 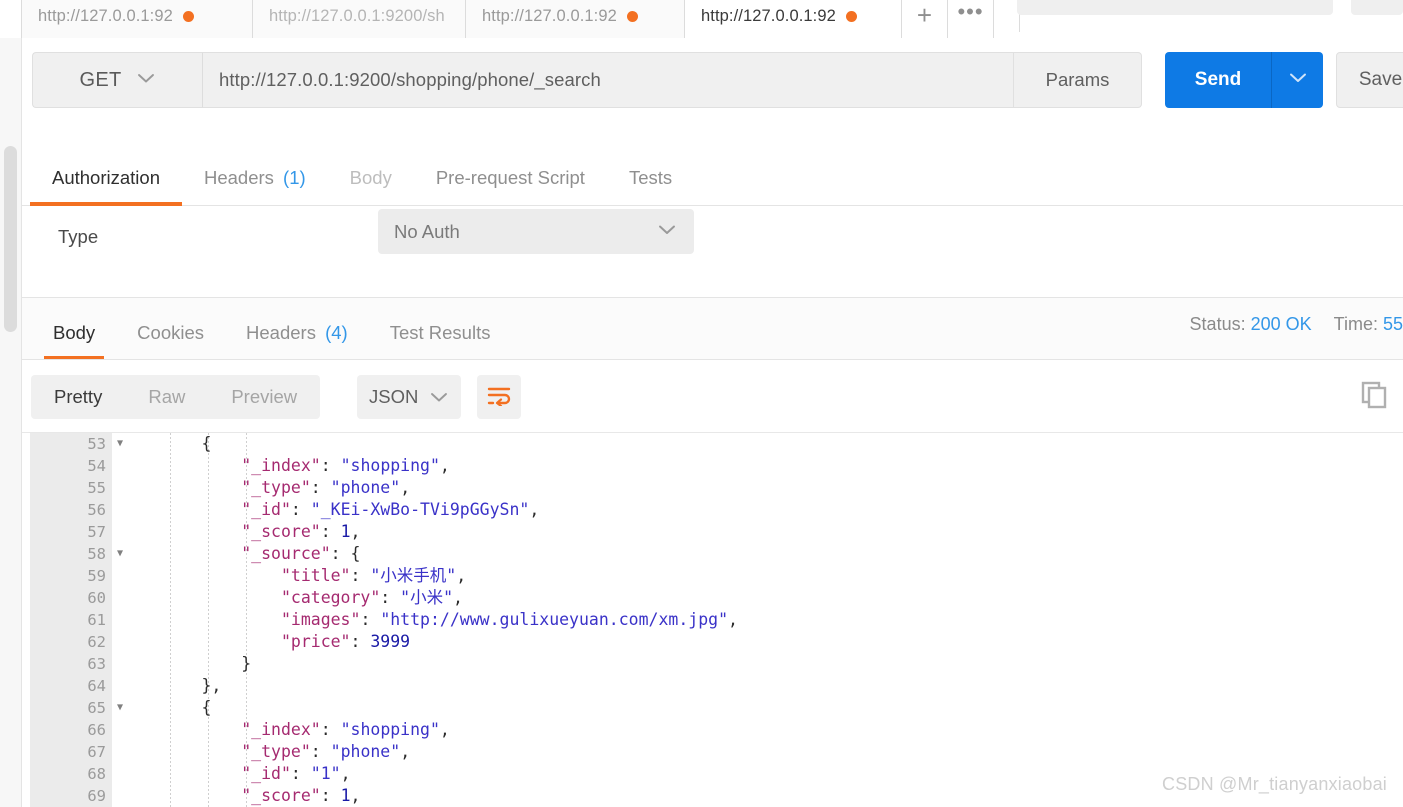 I want to click on view-mode-preview: Preview, so click(x=264, y=397).